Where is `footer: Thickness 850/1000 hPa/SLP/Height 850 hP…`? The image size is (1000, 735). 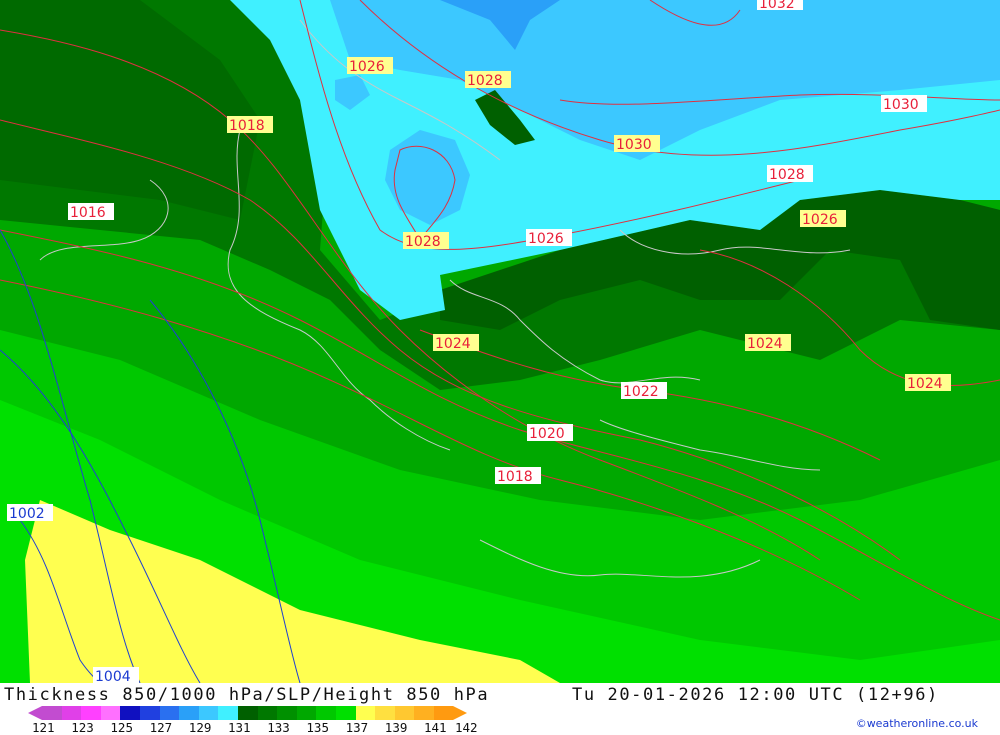 footer: Thickness 850/1000 hPa/SLP/Height 850 hP… is located at coordinates (500, 709).